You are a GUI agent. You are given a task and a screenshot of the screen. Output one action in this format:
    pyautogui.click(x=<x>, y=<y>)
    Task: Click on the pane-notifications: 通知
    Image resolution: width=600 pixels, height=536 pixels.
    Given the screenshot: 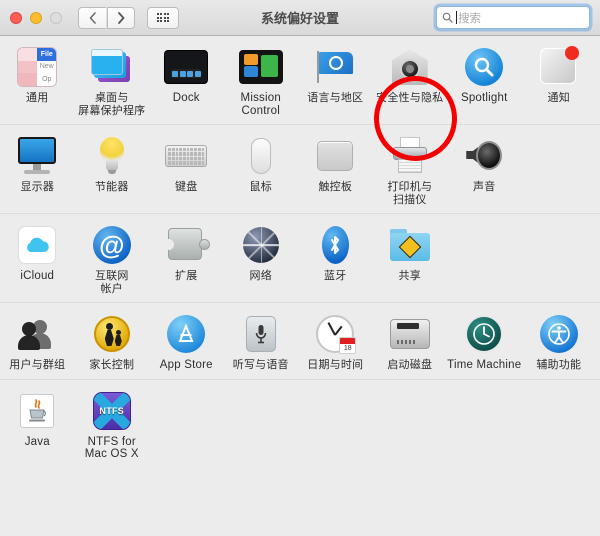 What is the action you would take?
    pyautogui.click(x=559, y=81)
    